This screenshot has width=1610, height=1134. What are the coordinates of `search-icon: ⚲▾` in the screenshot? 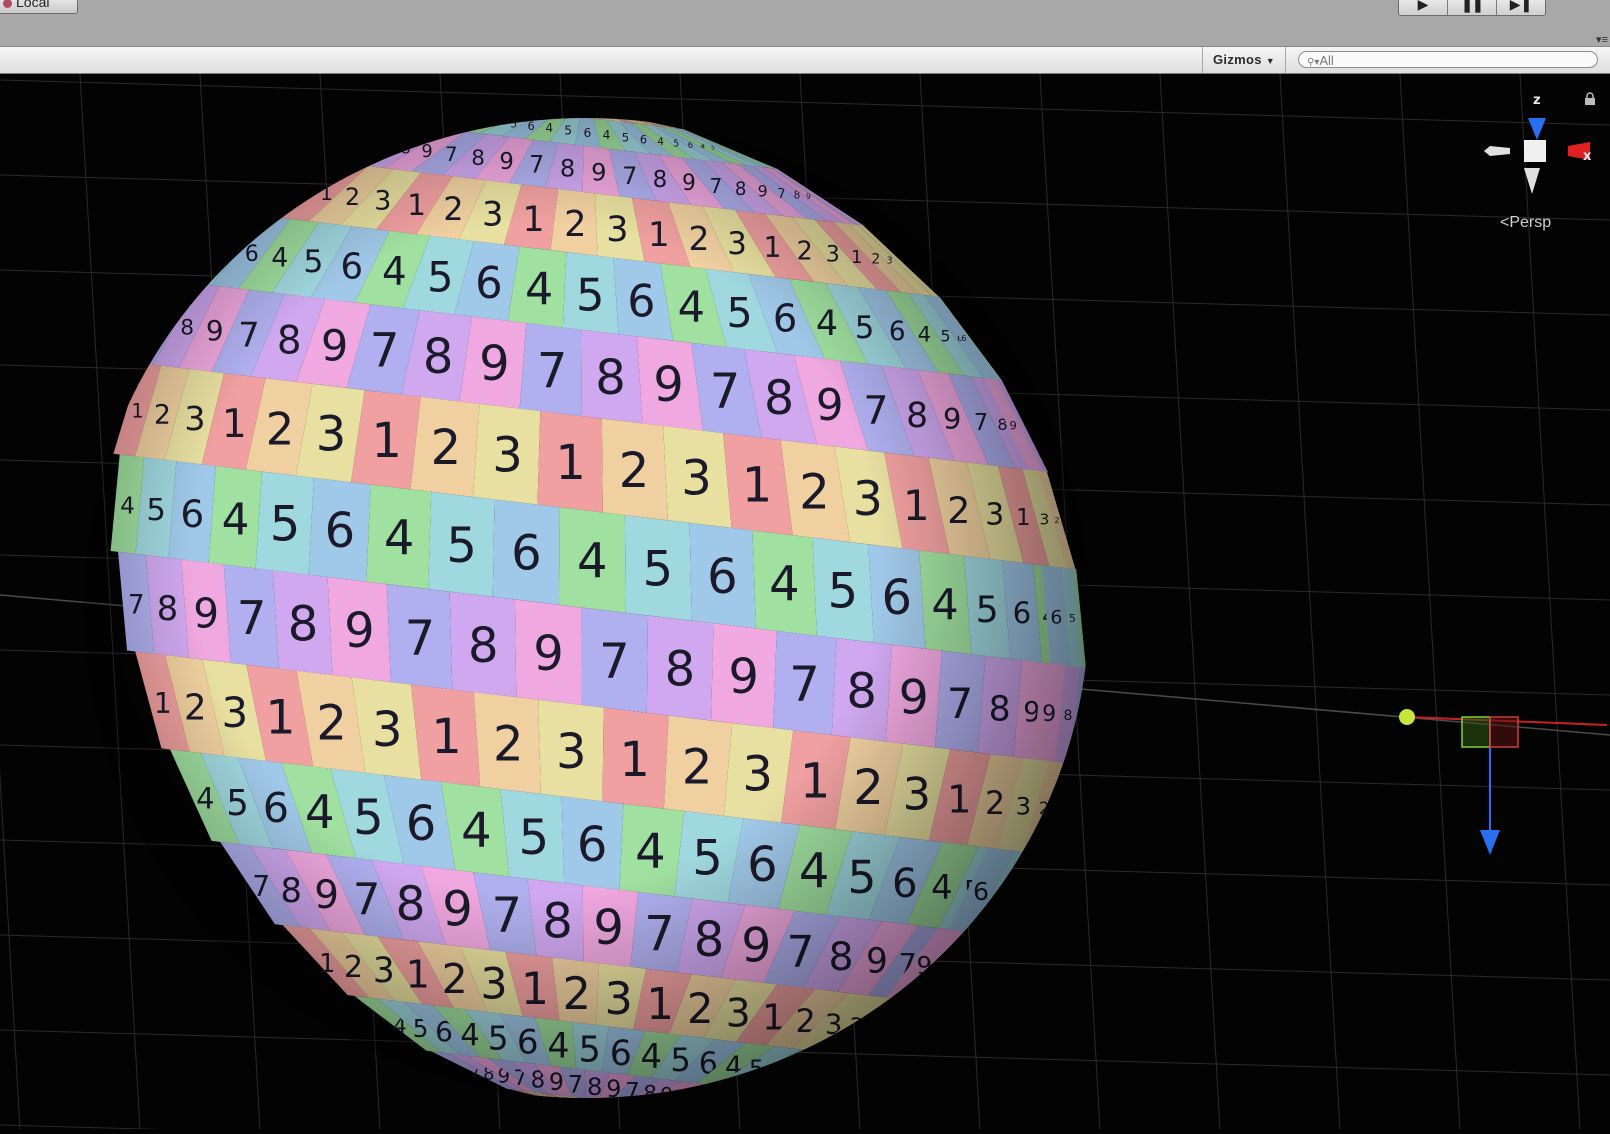 It's located at (1313, 62).